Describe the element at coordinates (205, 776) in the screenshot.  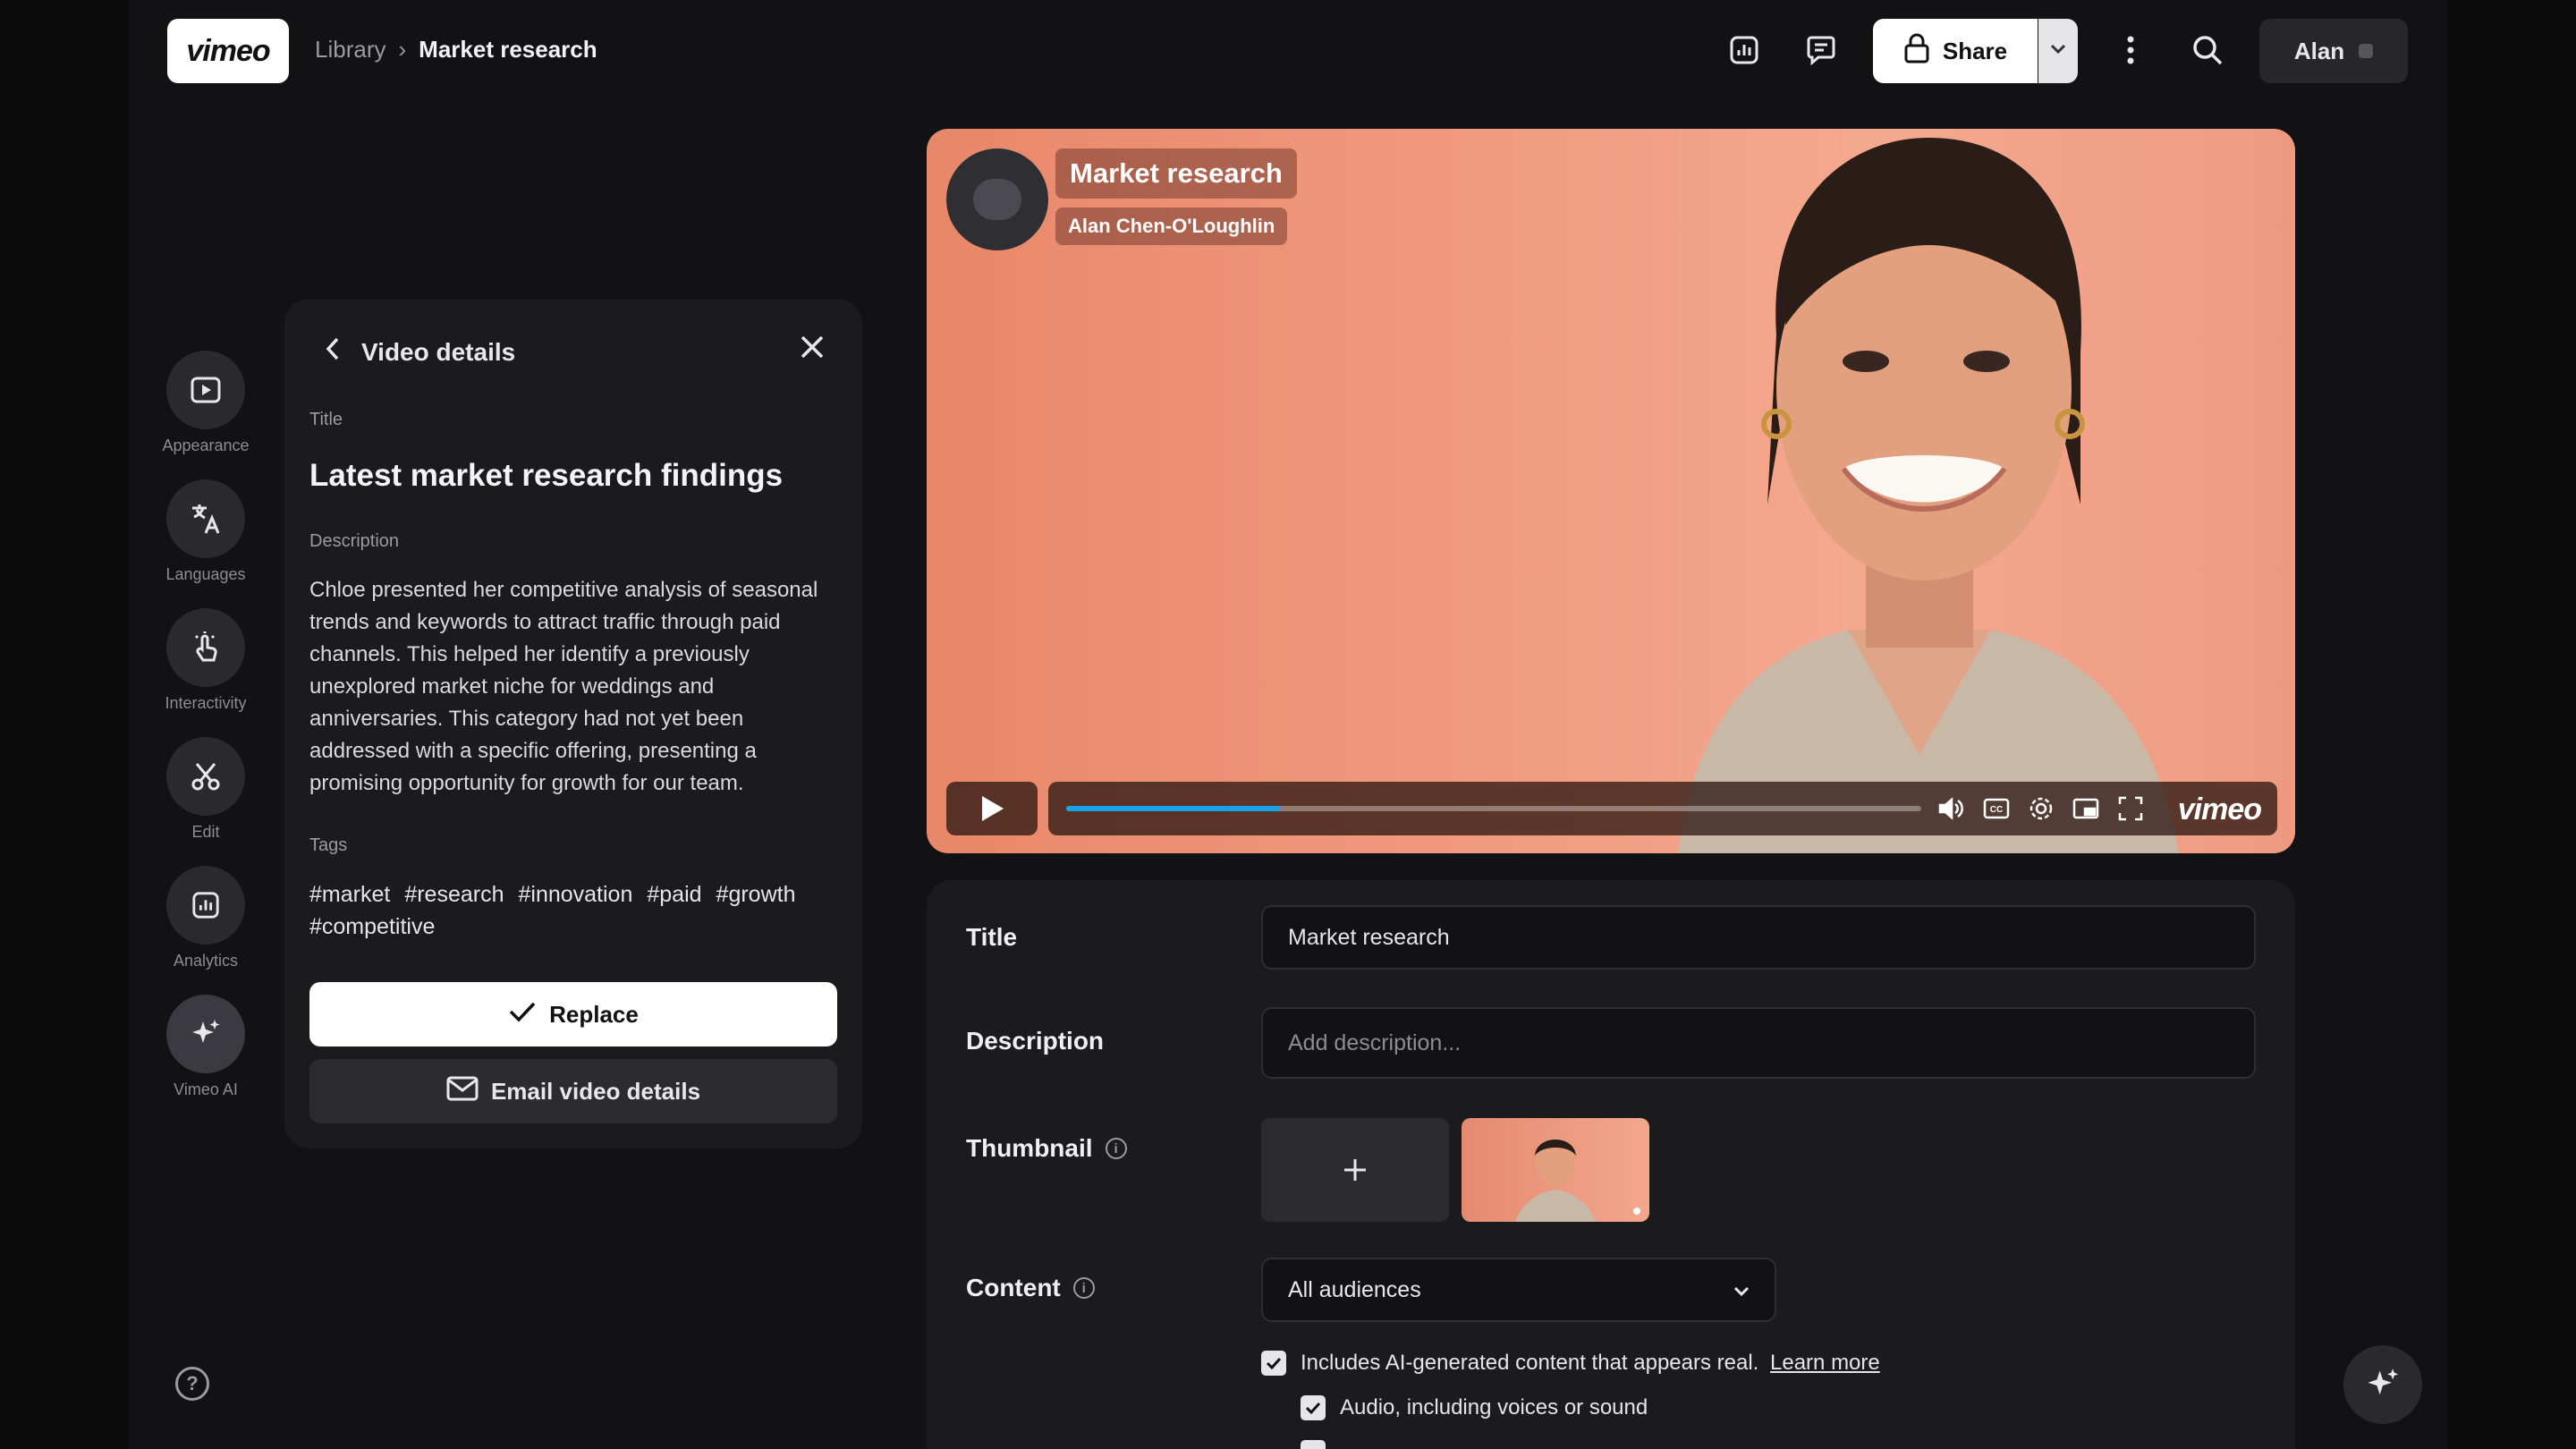
I see `scissors-icon` at that location.